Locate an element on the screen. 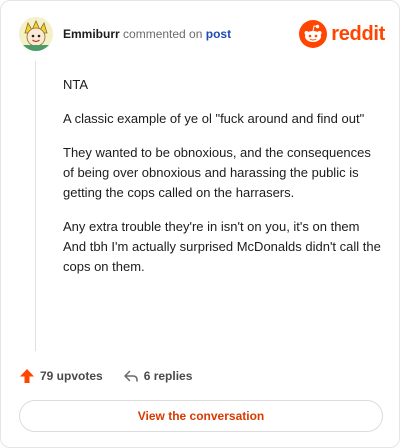 This screenshot has height=448, width=400. replies-stat: 6 replies is located at coordinates (158, 376).